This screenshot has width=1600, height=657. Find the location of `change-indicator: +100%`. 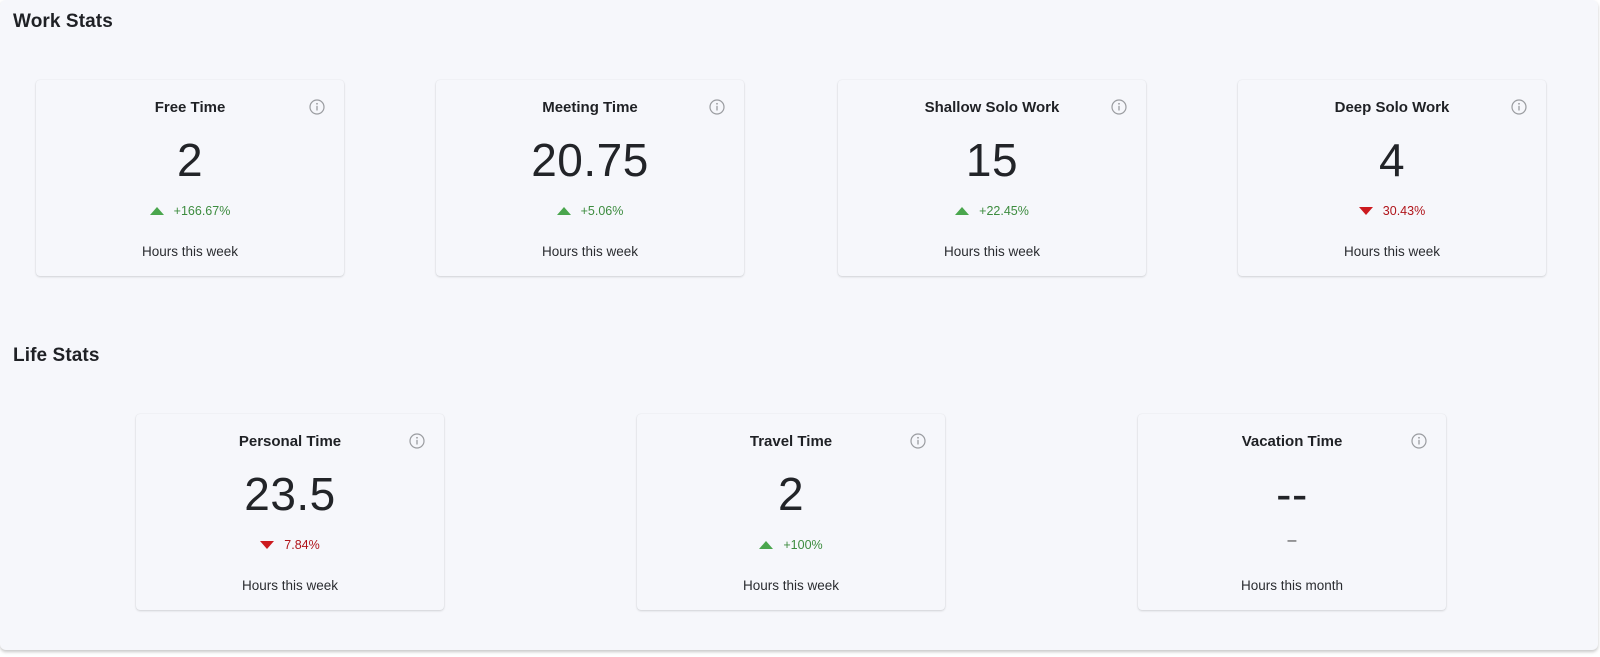

change-indicator: +100% is located at coordinates (791, 545).